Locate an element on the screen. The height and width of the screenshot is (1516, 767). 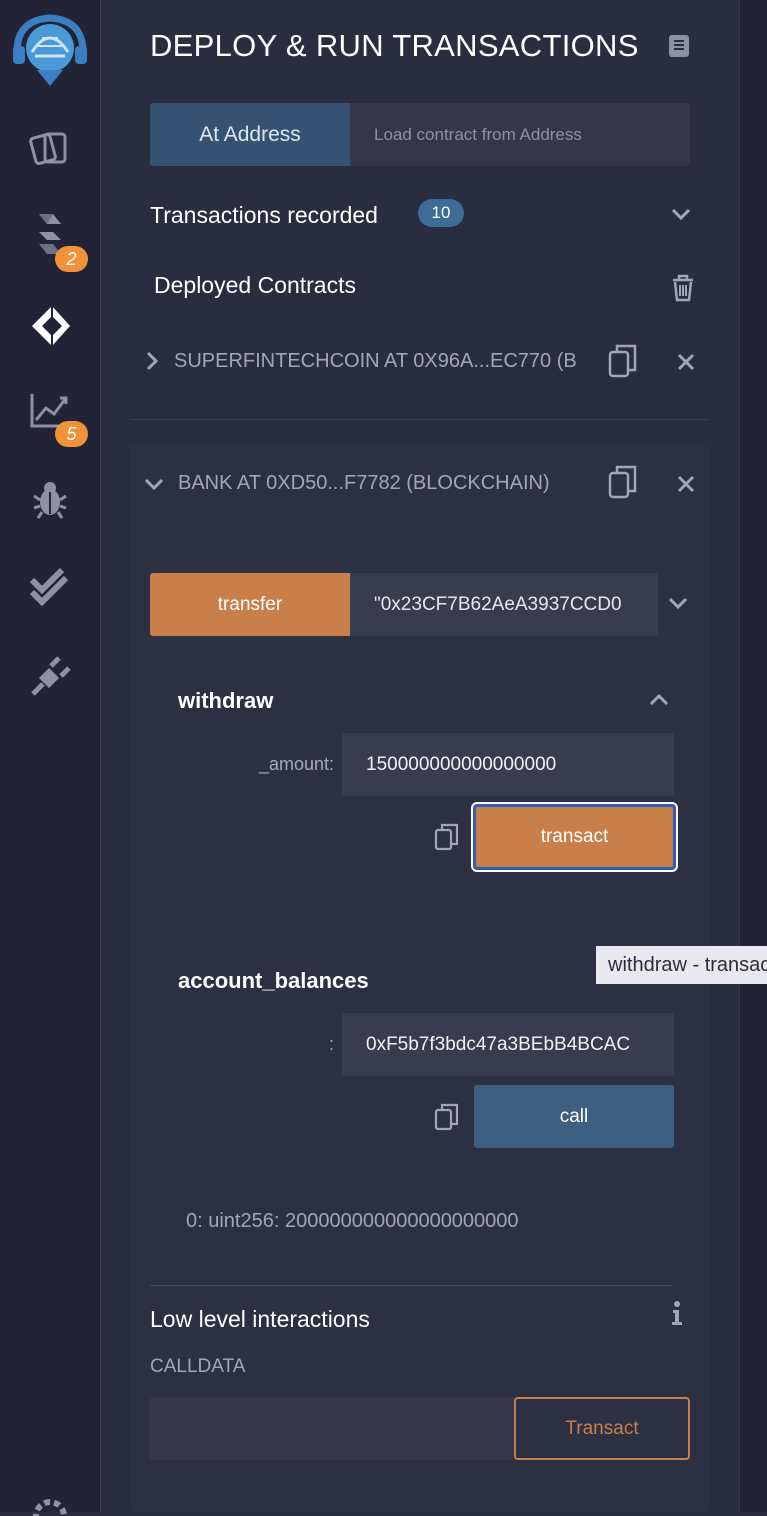
debugger-icon is located at coordinates (50, 500).